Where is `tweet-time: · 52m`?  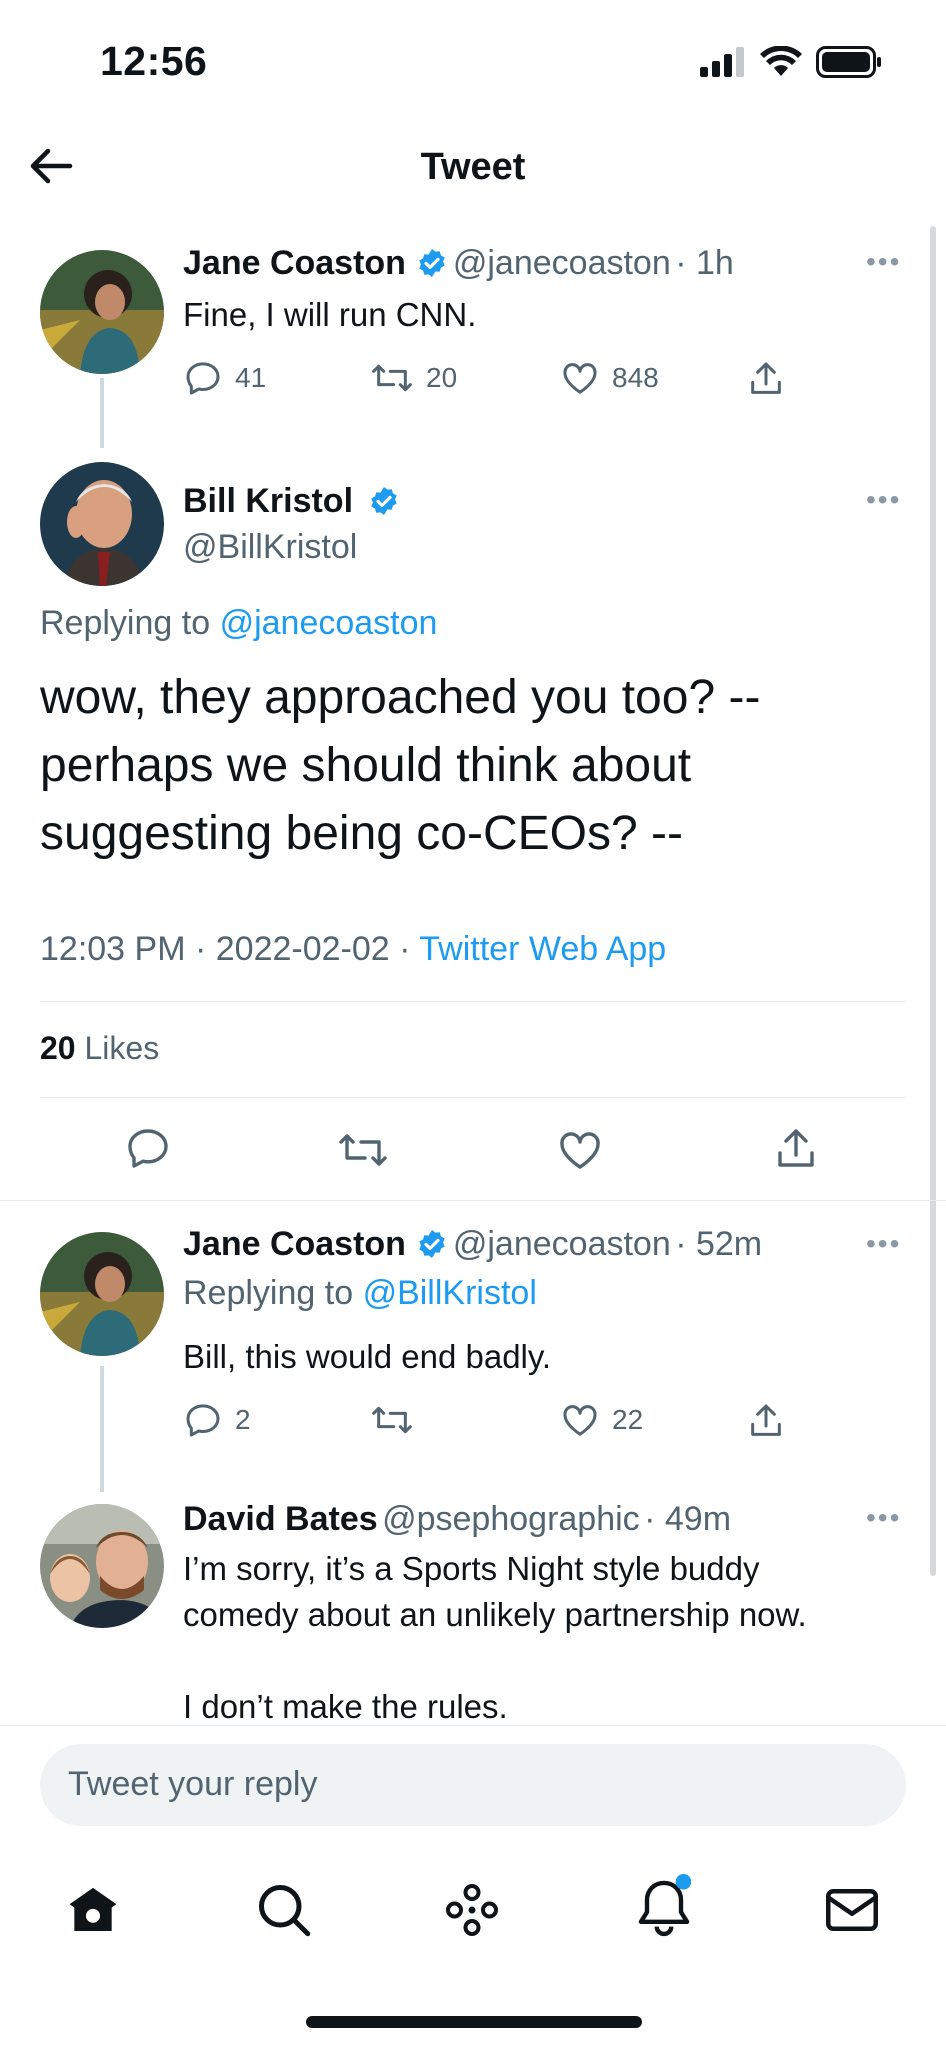
tweet-time: · 52m is located at coordinates (719, 1244).